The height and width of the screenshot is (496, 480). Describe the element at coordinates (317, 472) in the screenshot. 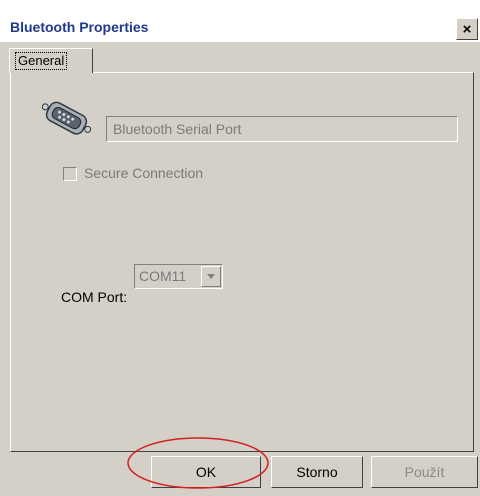

I see `cancel-button: Storno` at that location.